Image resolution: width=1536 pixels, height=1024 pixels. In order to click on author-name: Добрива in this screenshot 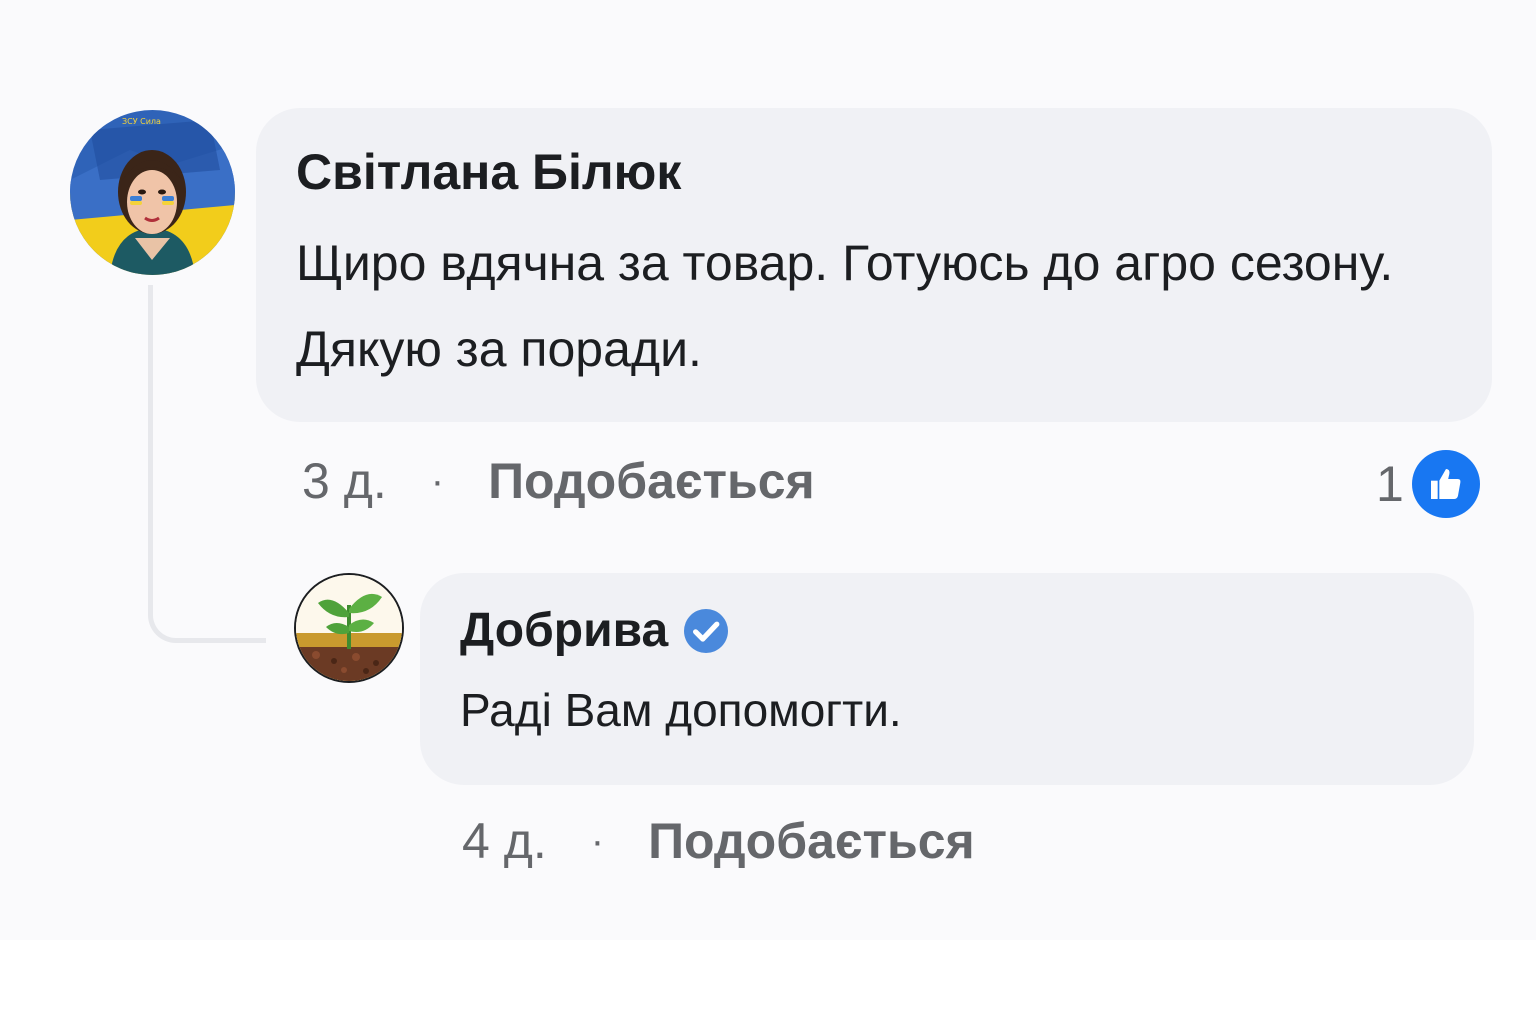, I will do `click(564, 631)`.